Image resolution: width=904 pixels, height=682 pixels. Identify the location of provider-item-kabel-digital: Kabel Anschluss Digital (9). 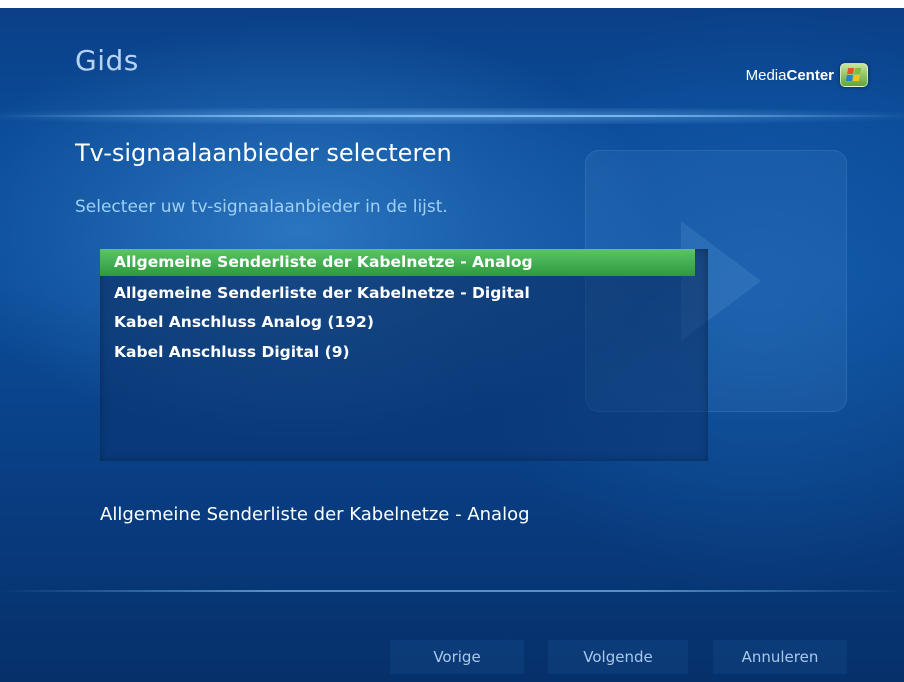
(397, 352).